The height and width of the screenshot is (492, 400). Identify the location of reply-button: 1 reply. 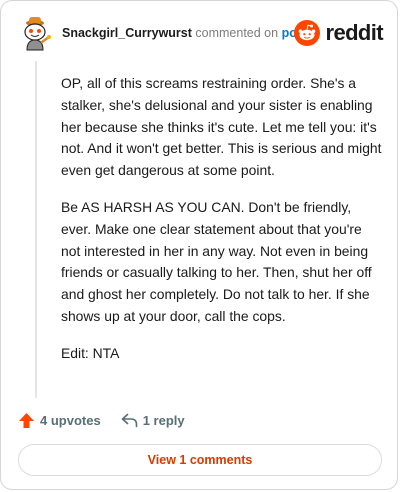
(153, 420).